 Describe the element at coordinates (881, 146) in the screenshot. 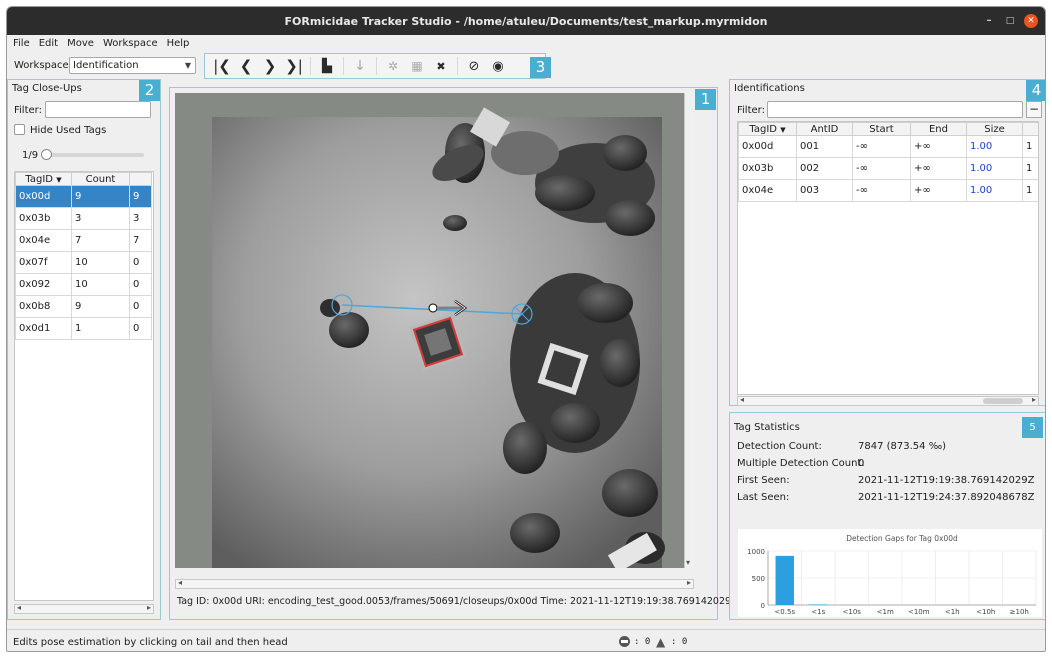

I see `table-cell: -∞` at that location.